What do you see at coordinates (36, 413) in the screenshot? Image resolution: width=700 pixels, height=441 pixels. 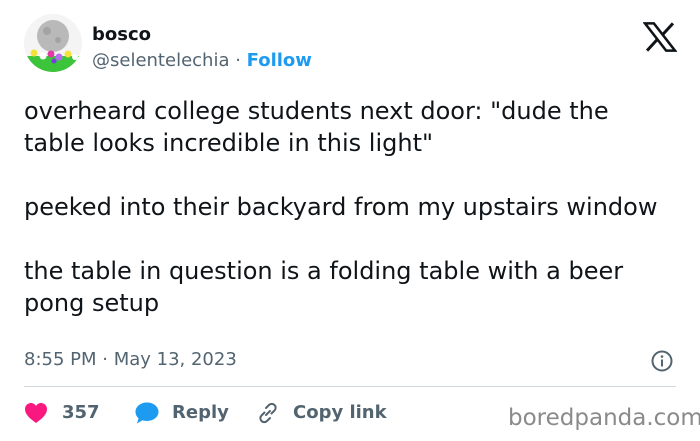 I see `heart-icon` at bounding box center [36, 413].